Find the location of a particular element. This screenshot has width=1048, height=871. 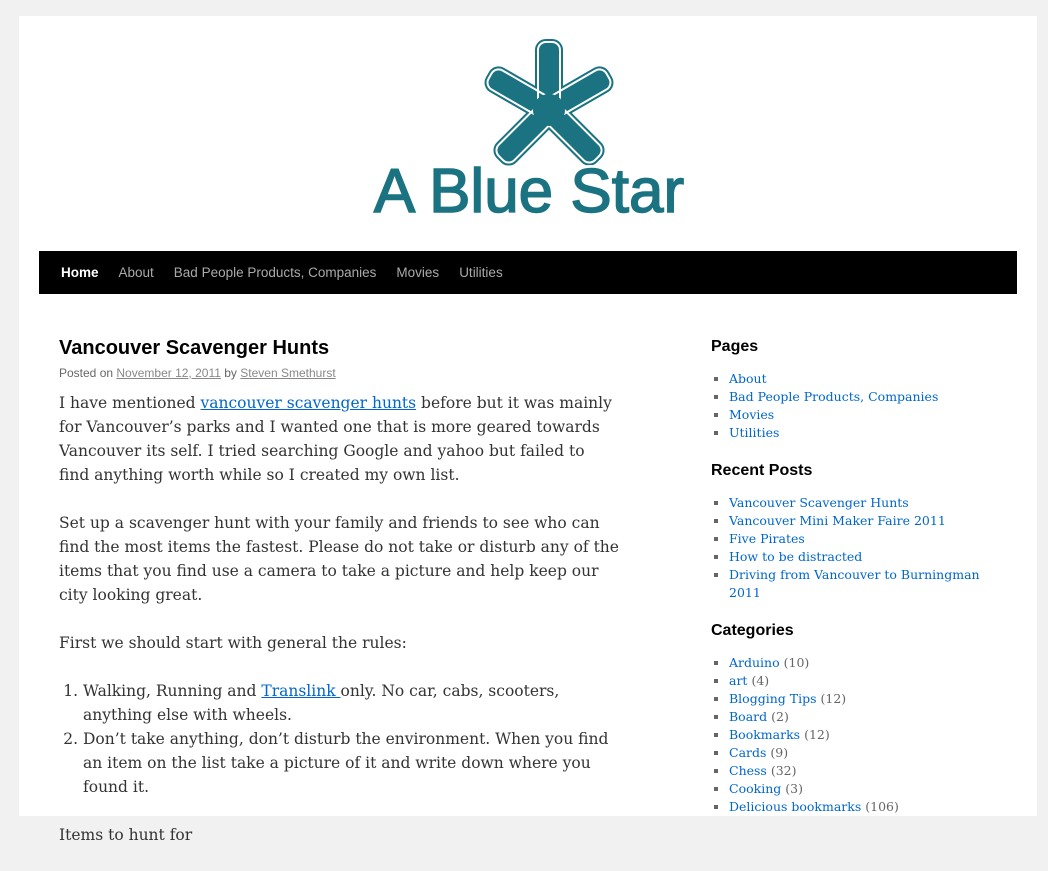

category-item: art (4) is located at coordinates (870, 681).